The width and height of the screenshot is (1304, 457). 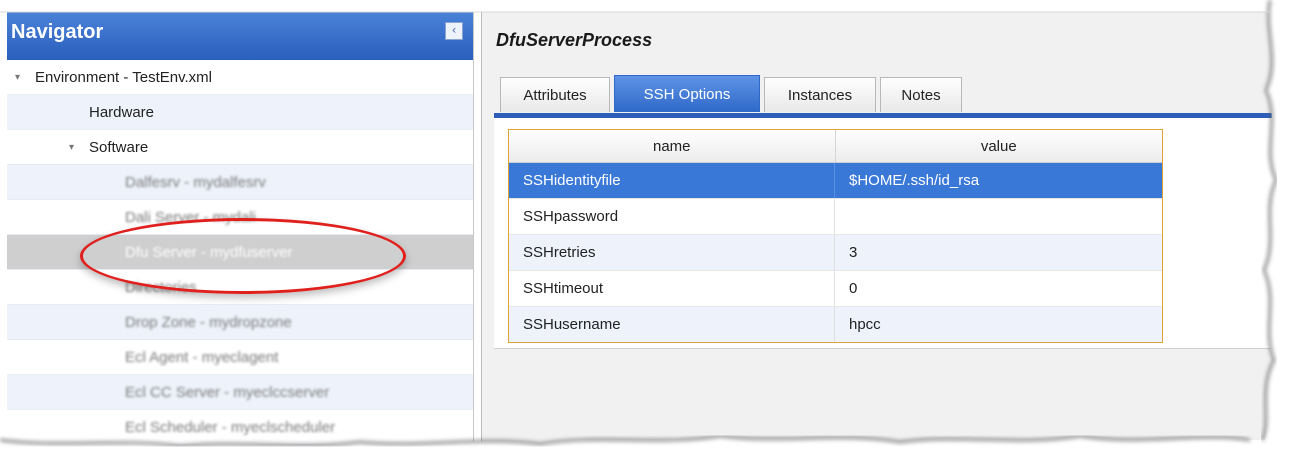 I want to click on tree-item-label: Ecl Agent - myeclagent, so click(x=202, y=357).